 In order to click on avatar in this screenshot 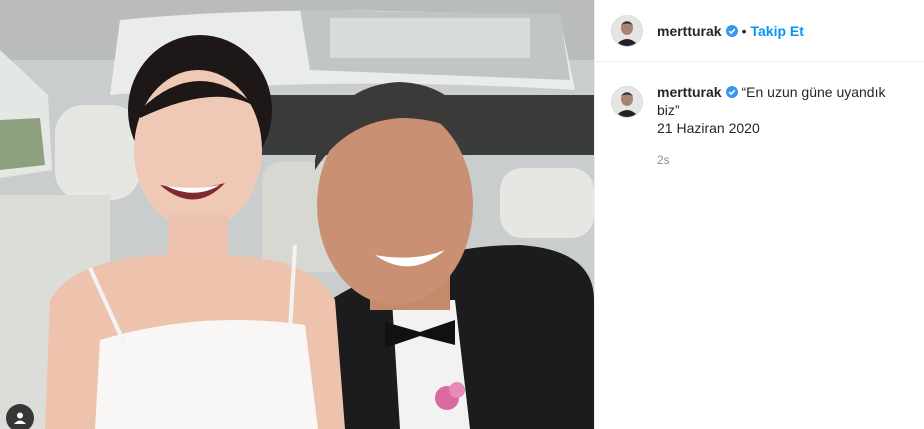, I will do `click(627, 30)`.